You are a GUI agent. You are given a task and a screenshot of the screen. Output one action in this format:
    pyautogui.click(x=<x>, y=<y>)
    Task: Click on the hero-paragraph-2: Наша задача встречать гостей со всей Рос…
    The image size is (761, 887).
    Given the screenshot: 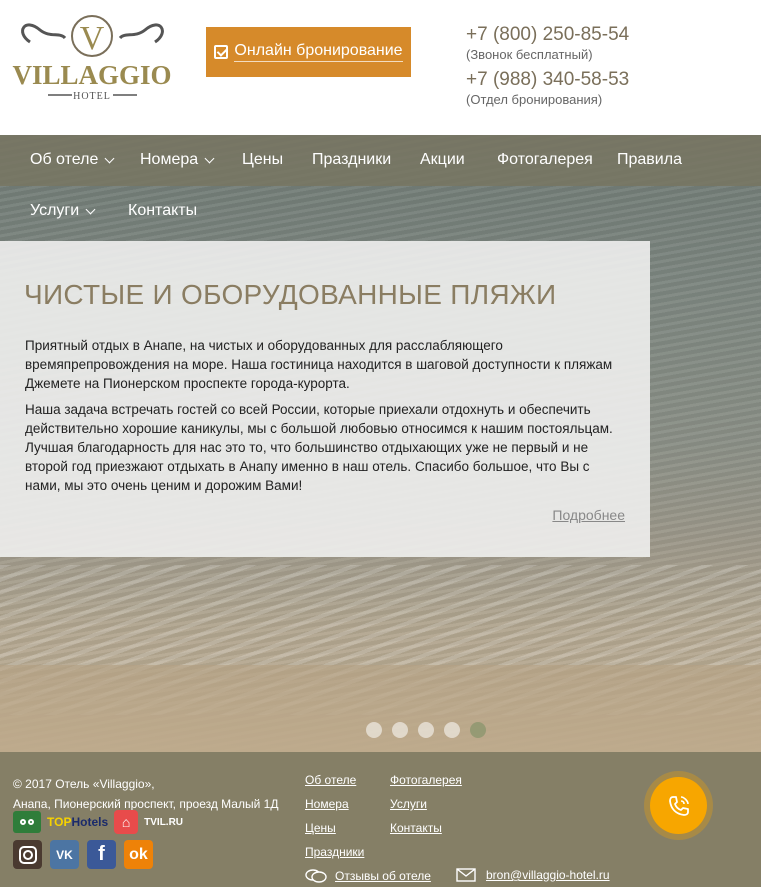 What is the action you would take?
    pyautogui.click(x=319, y=447)
    